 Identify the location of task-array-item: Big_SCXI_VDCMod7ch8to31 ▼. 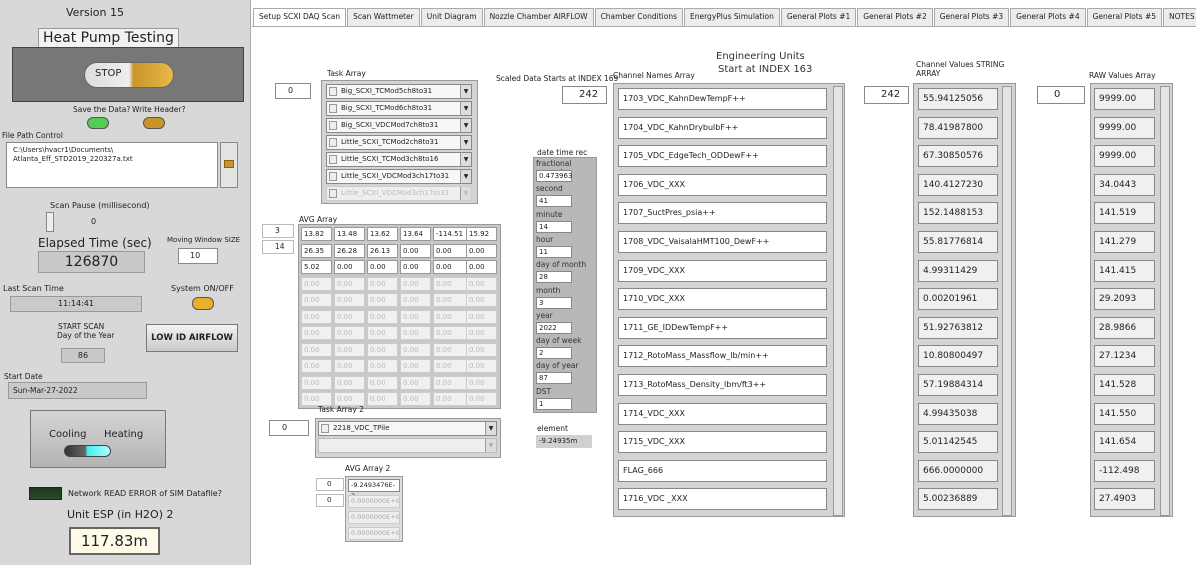
(399, 125).